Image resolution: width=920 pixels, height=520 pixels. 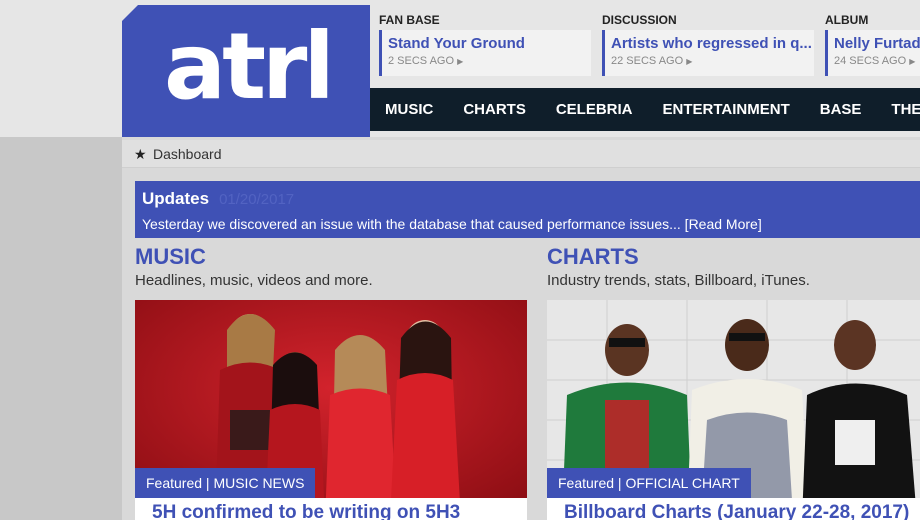 I want to click on star-icon: ★, so click(x=140, y=154).